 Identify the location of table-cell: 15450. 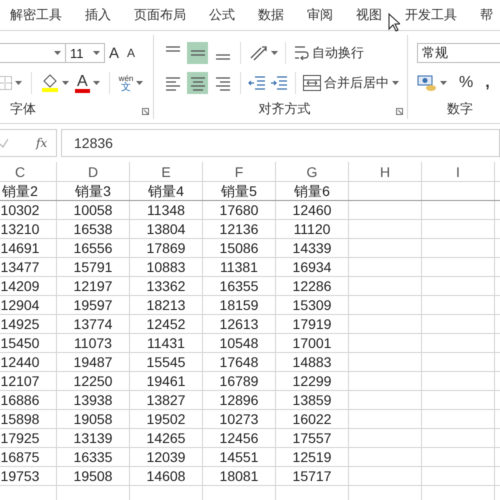
(28, 343).